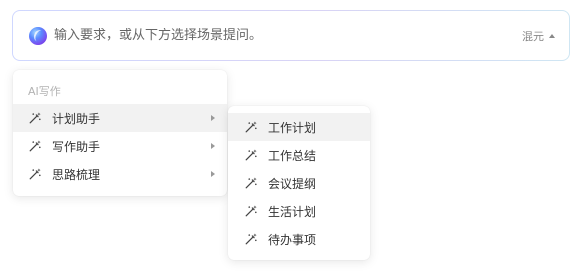  I want to click on plan-submenu: 工作计划 工作总结 会议提纲 生活计划 待办事项, so click(299, 183).